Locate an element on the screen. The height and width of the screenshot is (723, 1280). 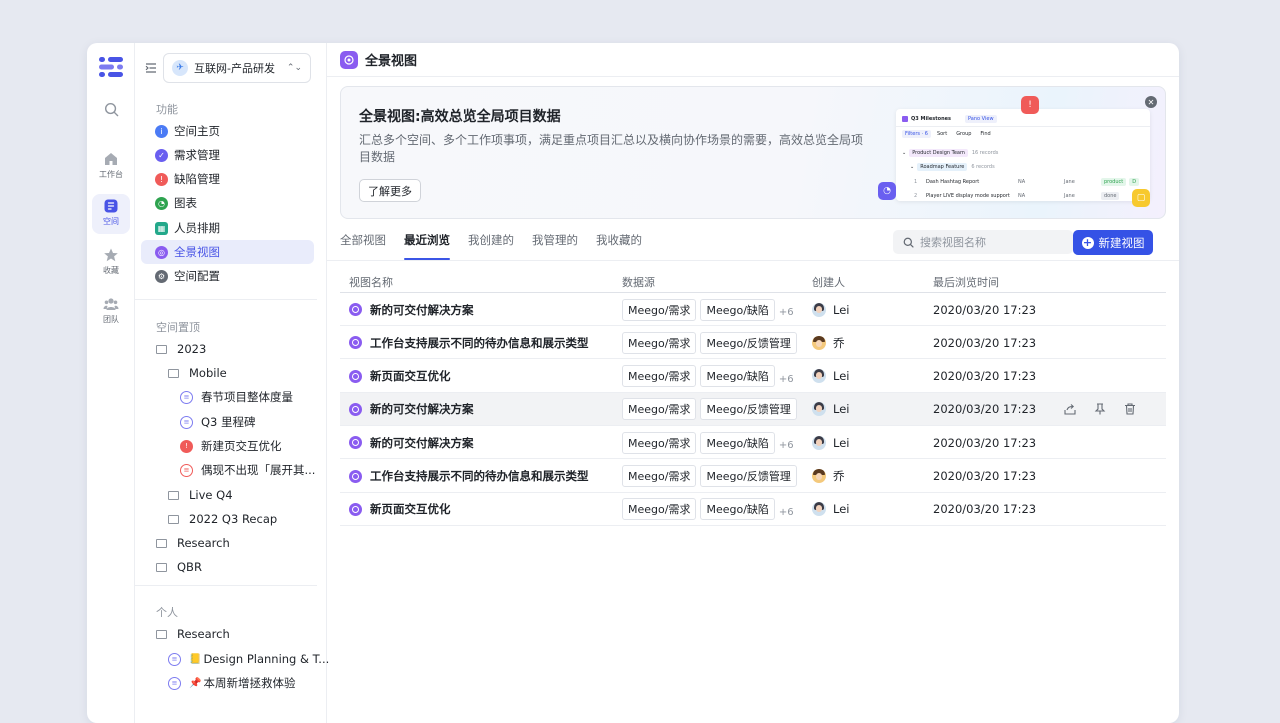
cell-view-name: 新页面交互优化 is located at coordinates (400, 509).